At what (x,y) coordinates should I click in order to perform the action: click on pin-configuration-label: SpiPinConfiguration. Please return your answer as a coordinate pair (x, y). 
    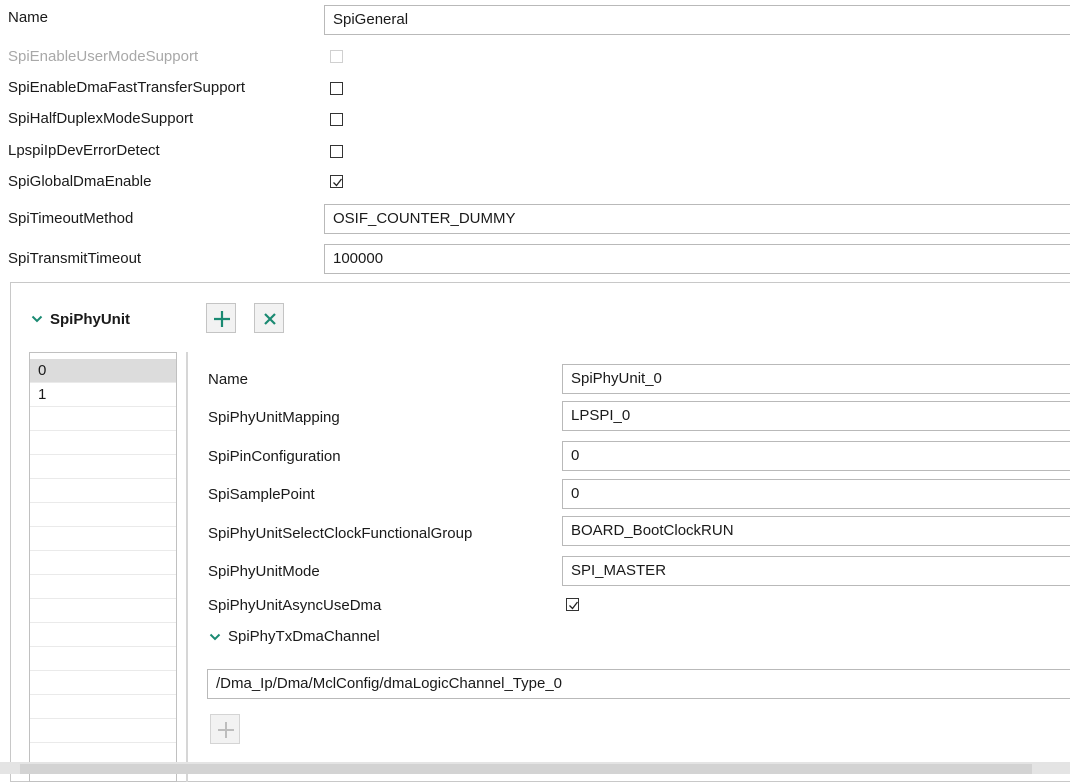
    Looking at the image, I should click on (274, 456).